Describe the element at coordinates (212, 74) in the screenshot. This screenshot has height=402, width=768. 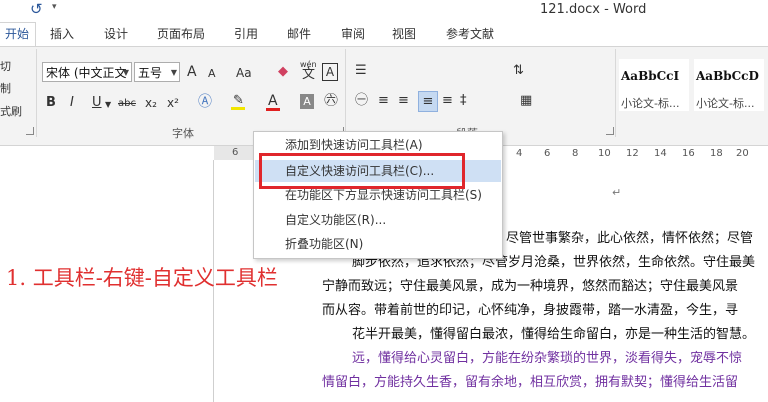
I see `shrink-font-button: A` at that location.